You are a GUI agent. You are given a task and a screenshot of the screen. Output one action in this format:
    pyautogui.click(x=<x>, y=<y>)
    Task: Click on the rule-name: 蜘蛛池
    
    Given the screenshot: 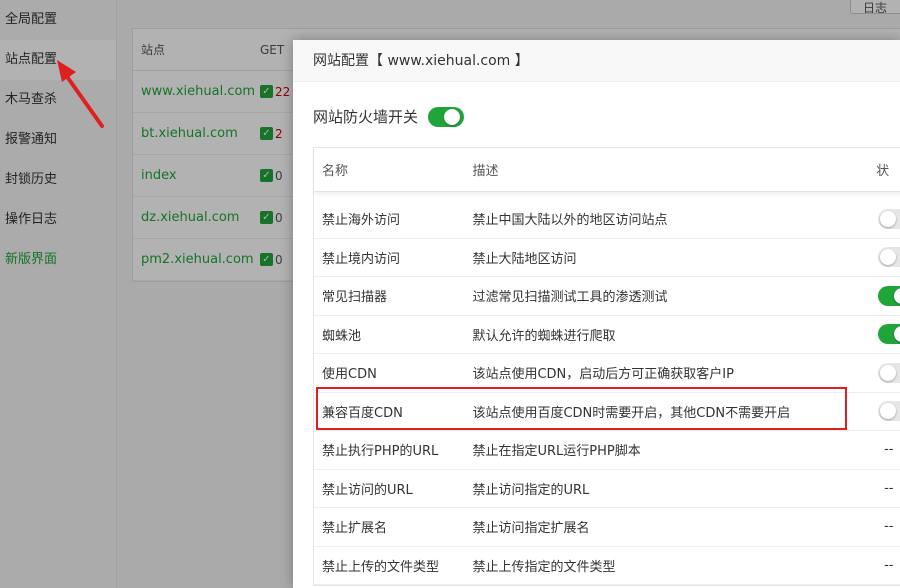 What is the action you would take?
    pyautogui.click(x=342, y=336)
    